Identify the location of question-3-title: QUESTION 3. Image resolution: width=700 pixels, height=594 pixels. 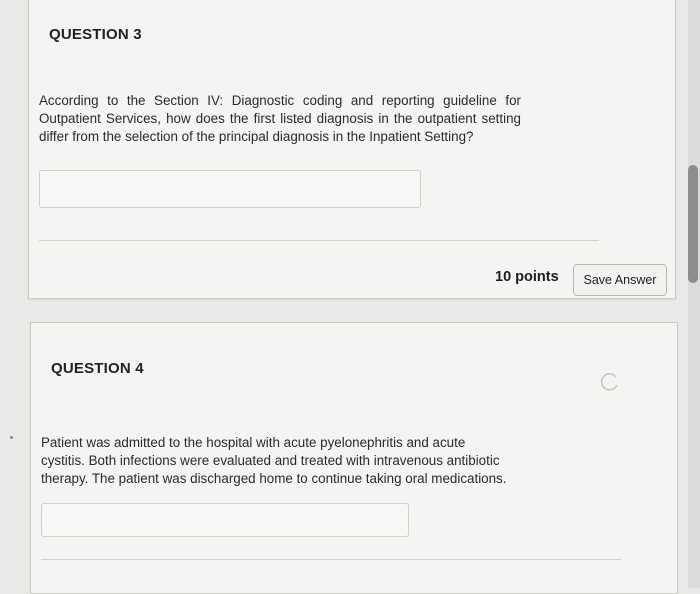
(95, 34).